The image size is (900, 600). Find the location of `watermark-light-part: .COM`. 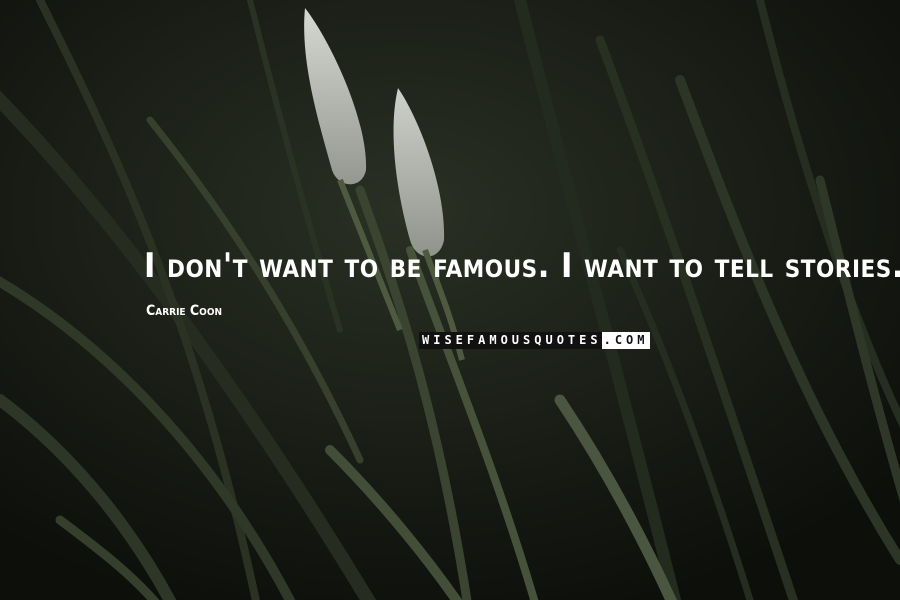

watermark-light-part: .COM is located at coordinates (625, 340).